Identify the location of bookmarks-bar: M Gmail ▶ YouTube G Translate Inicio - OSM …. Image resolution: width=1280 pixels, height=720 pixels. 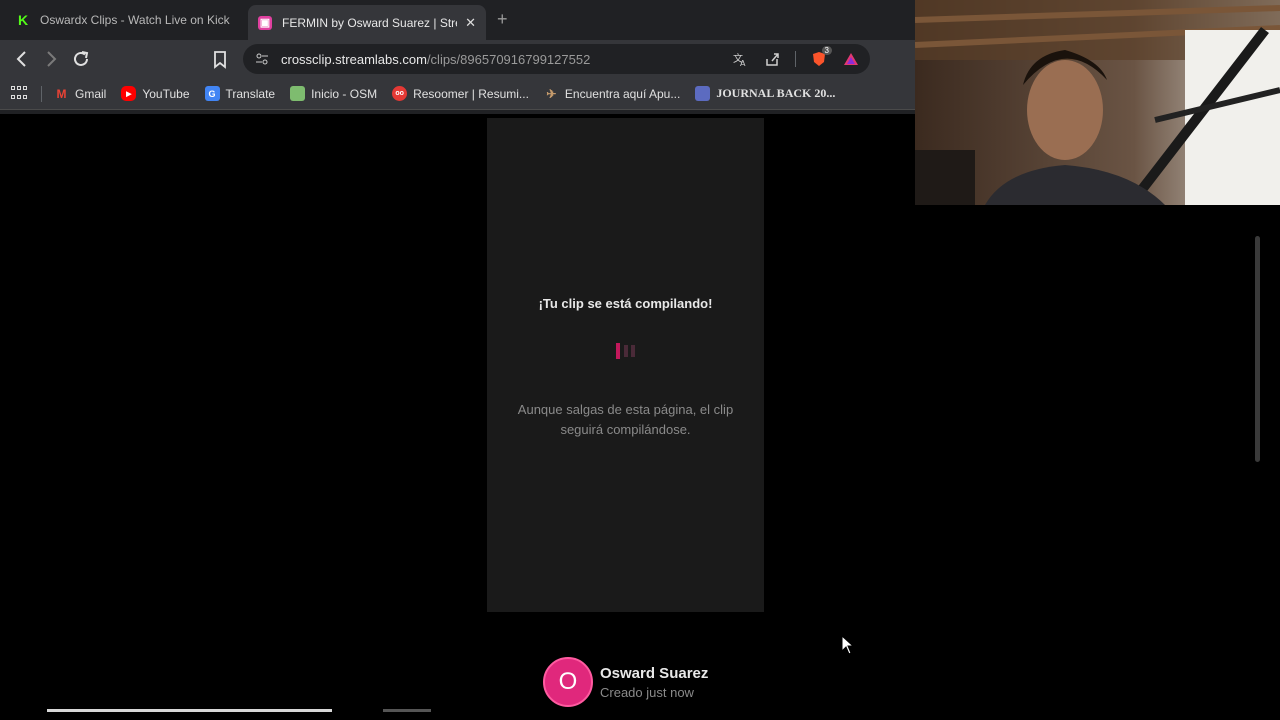
(457, 94).